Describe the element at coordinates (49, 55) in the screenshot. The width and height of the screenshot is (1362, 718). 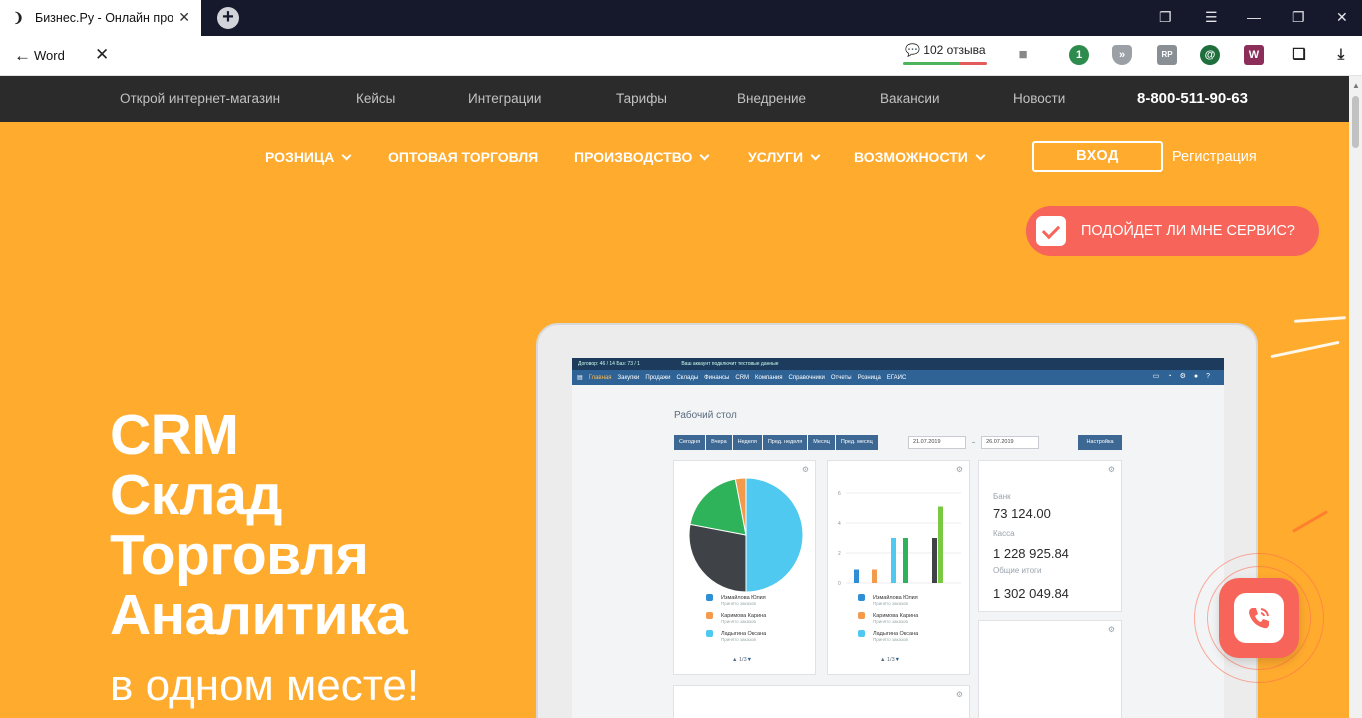
I see `back-label: Word` at that location.